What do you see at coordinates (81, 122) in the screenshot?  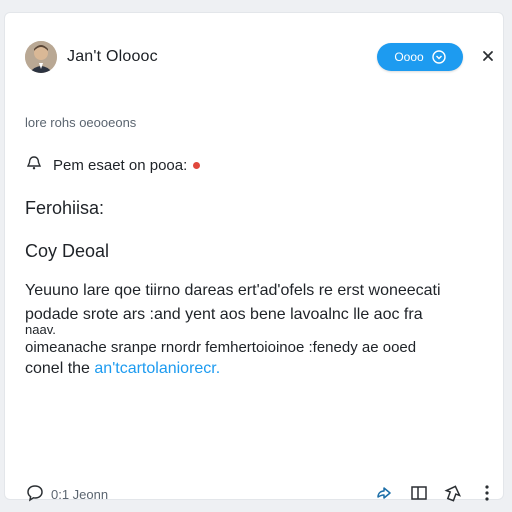 I see `post-meta: lore rohs oeooeons` at bounding box center [81, 122].